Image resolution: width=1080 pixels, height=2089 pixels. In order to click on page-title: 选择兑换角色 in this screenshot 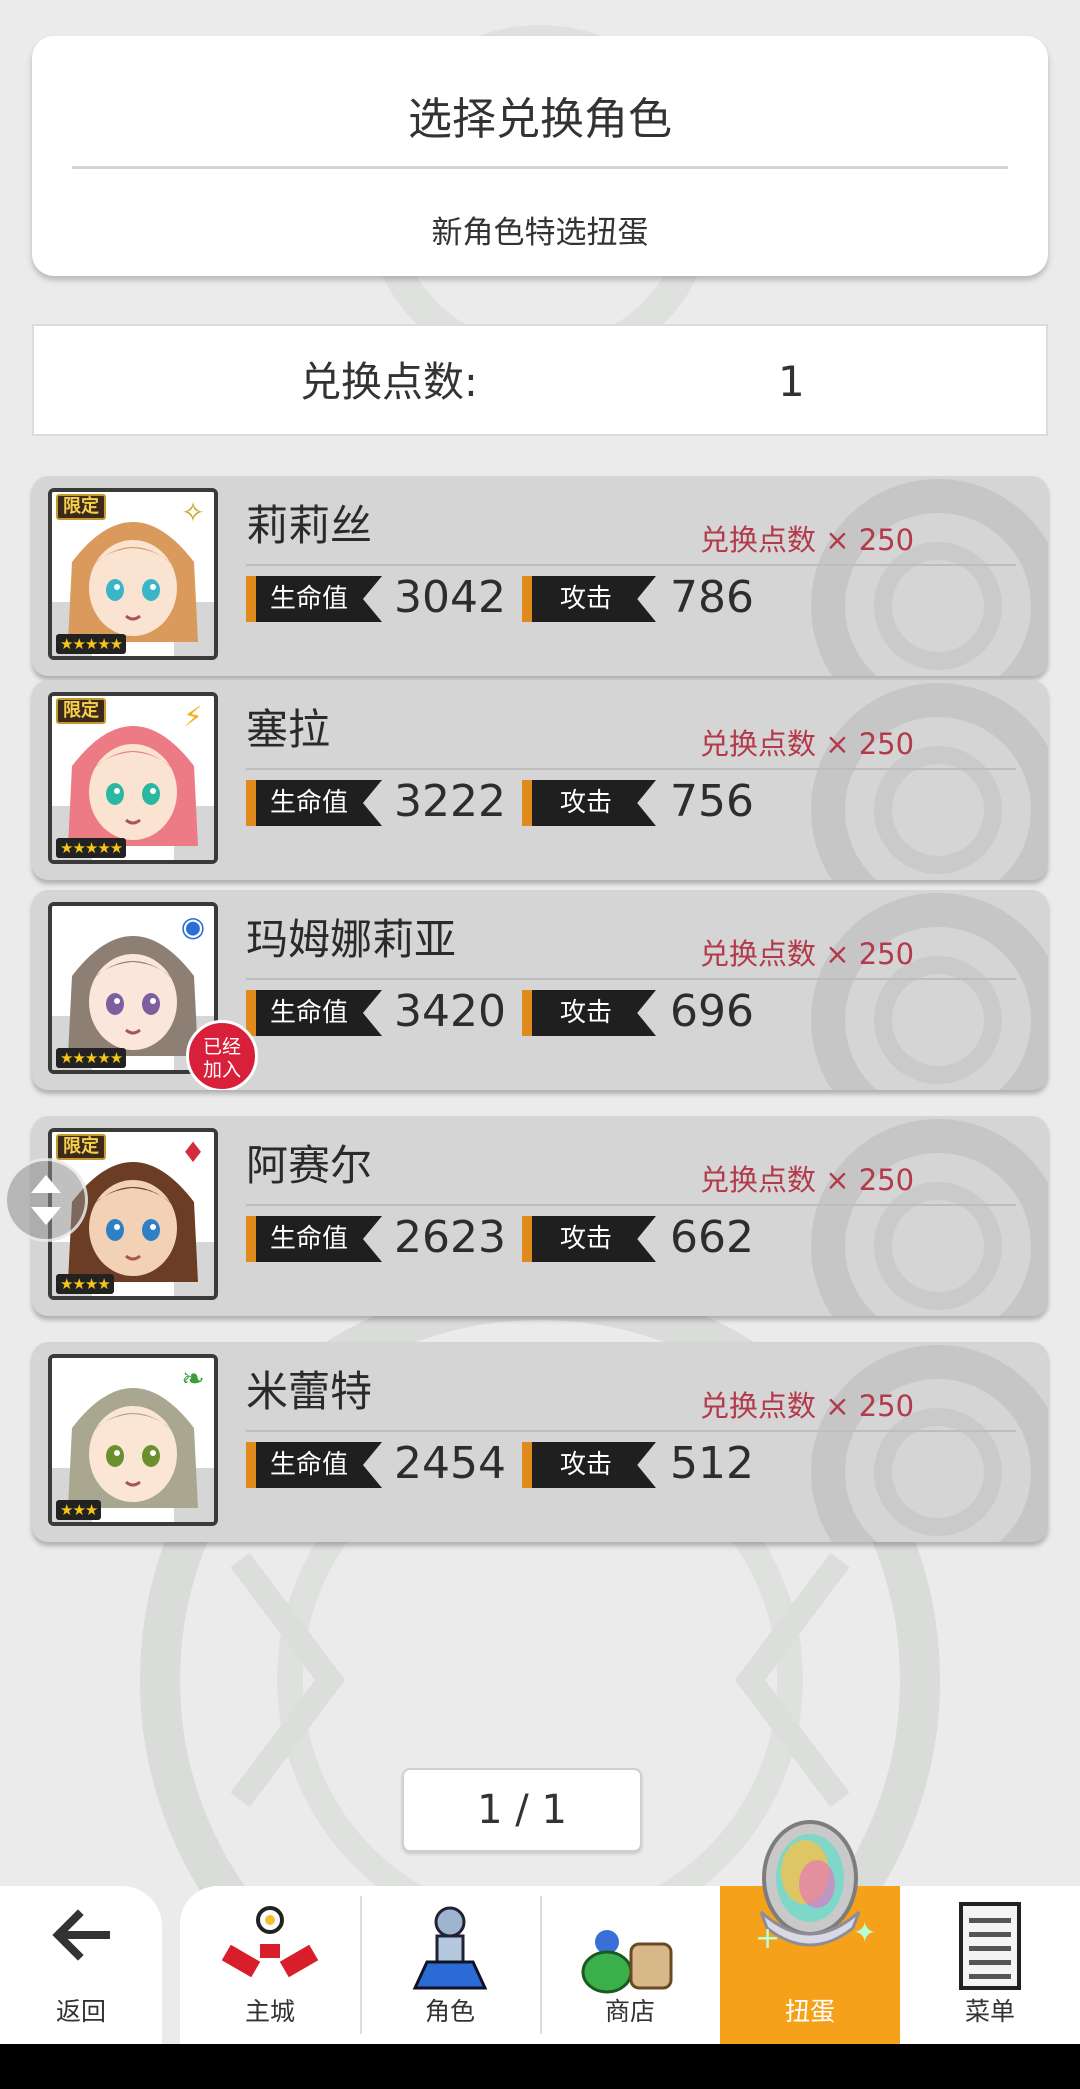, I will do `click(540, 119)`.